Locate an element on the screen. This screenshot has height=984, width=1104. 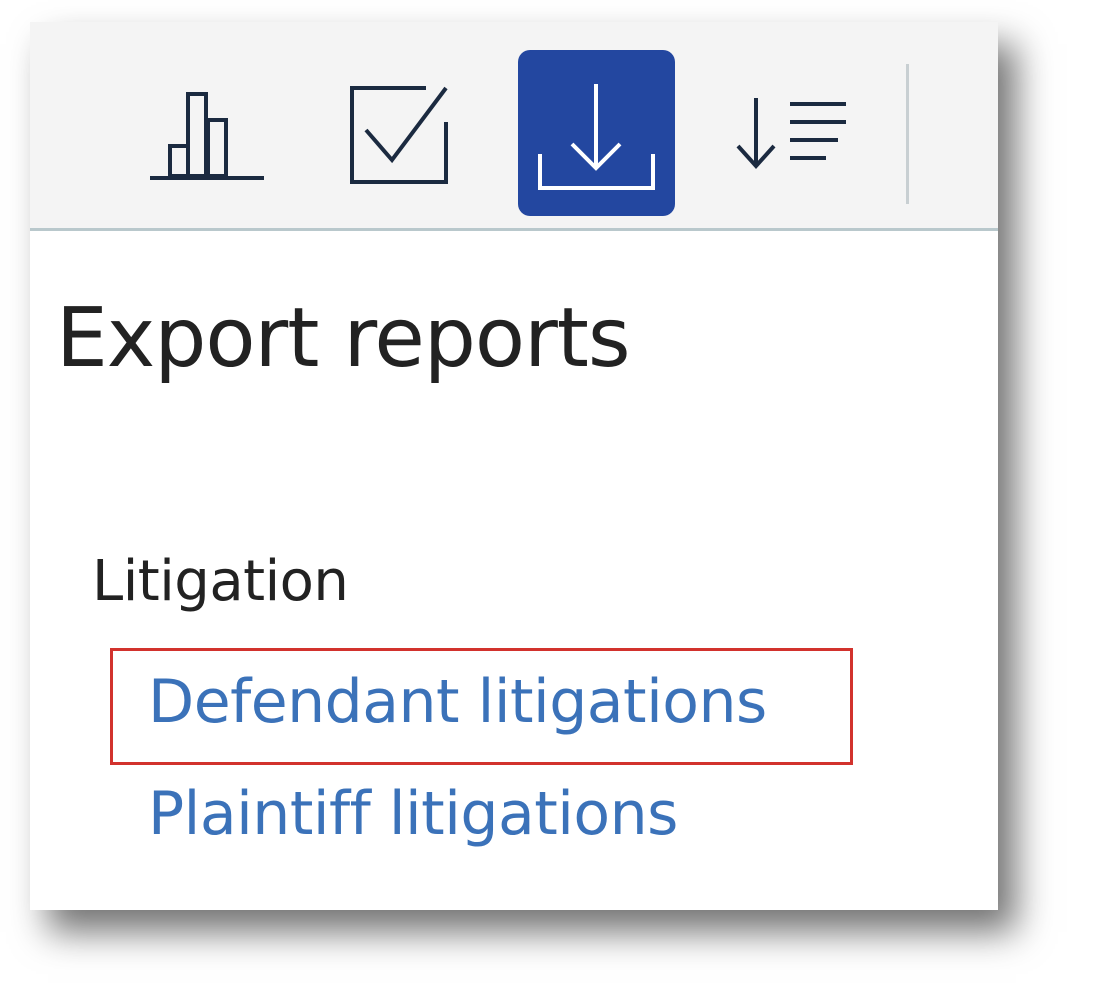
page-title: Export reports is located at coordinates (343, 338).